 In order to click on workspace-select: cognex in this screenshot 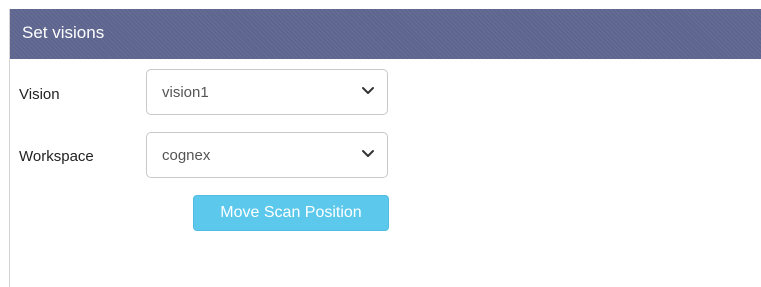, I will do `click(267, 155)`.